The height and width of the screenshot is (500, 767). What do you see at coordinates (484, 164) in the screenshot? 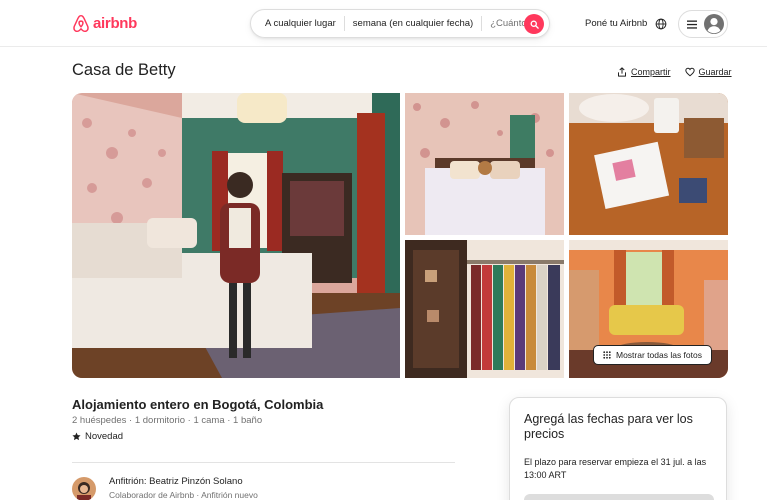
I see `photo-bed` at bounding box center [484, 164].